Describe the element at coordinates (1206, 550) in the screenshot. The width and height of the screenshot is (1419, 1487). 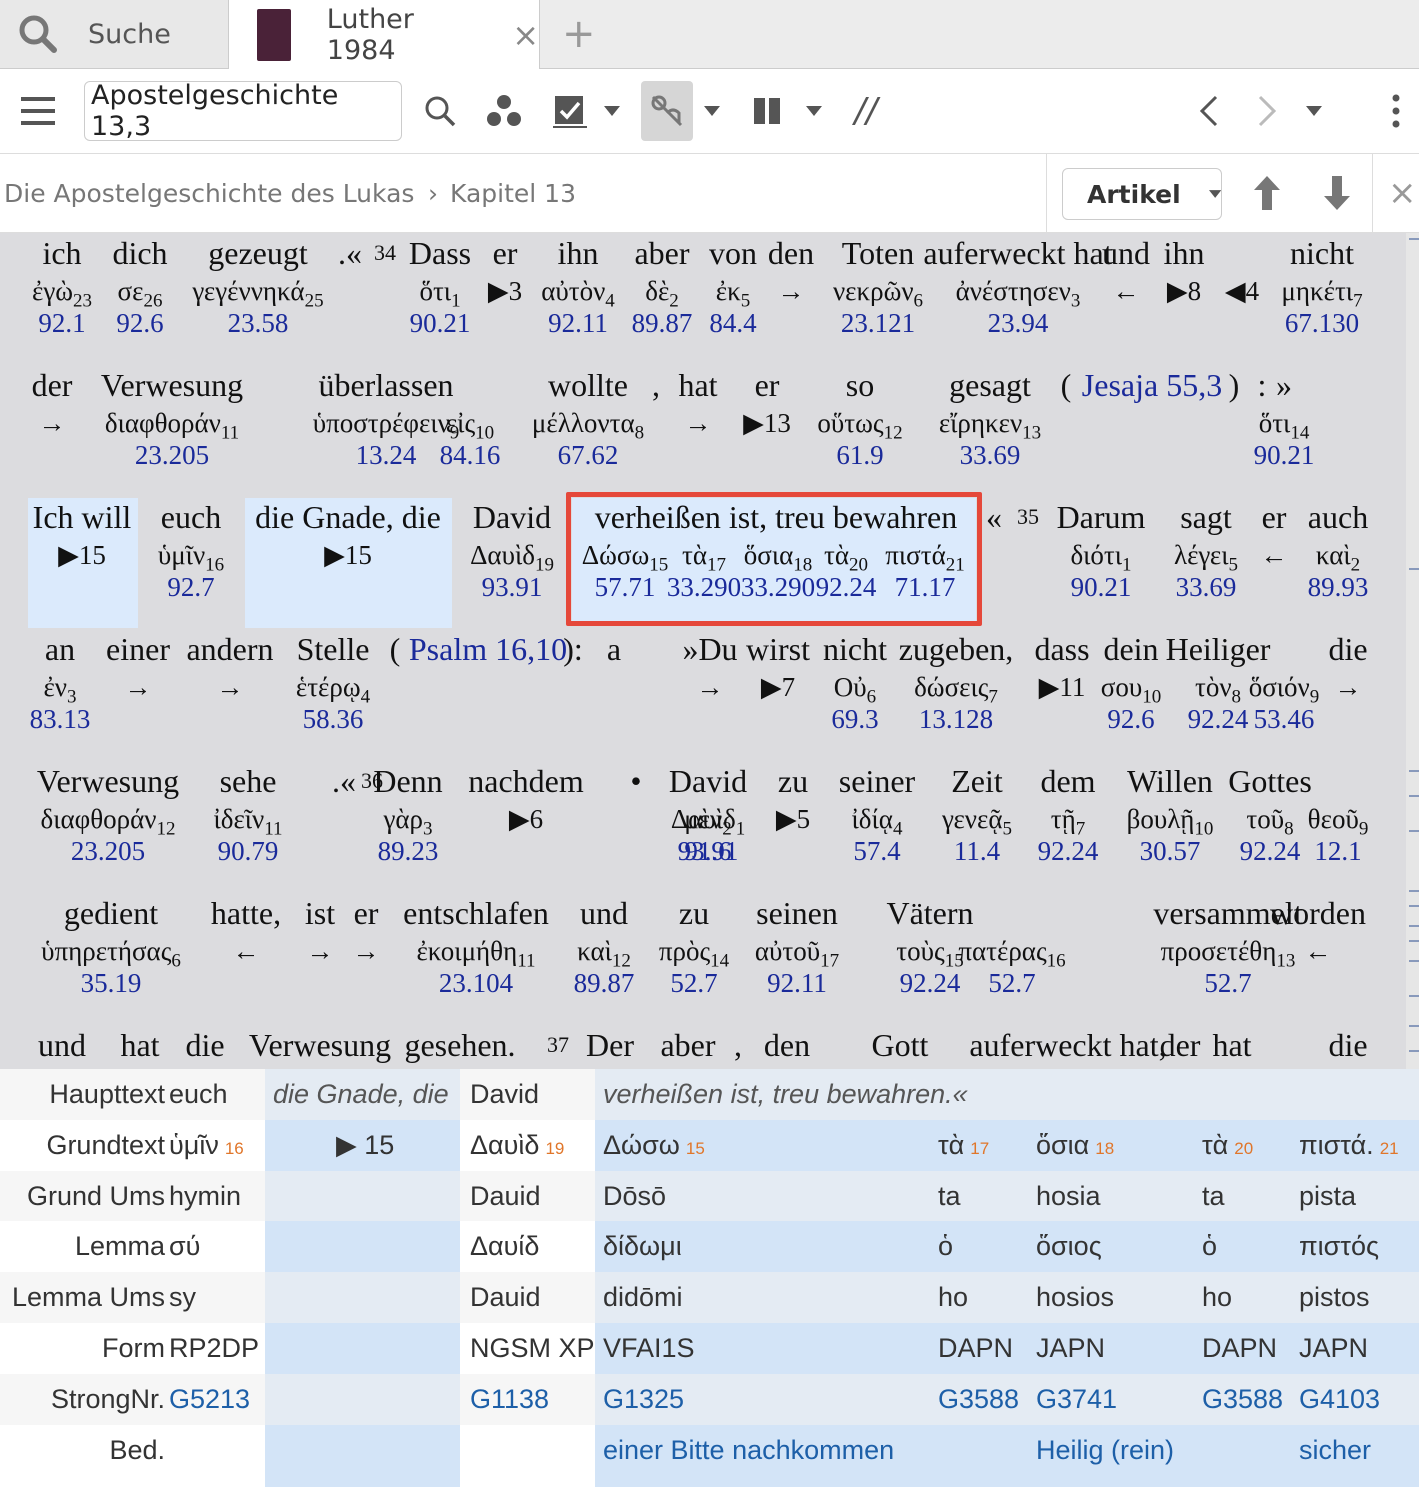
I see `word-cell: sagt λέγει5 33.69` at that location.